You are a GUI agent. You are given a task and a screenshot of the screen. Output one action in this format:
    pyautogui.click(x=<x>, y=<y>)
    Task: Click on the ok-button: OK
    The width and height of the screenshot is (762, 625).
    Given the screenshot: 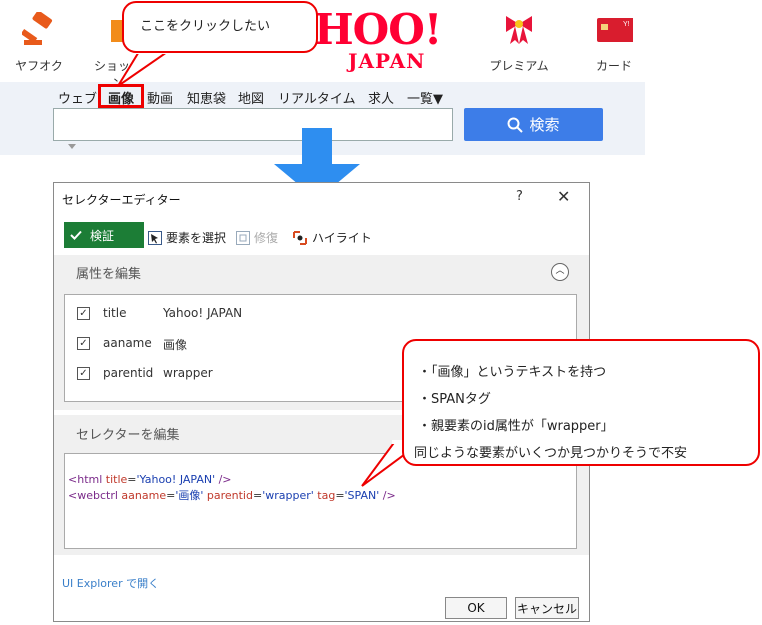 What is the action you would take?
    pyautogui.click(x=476, y=608)
    